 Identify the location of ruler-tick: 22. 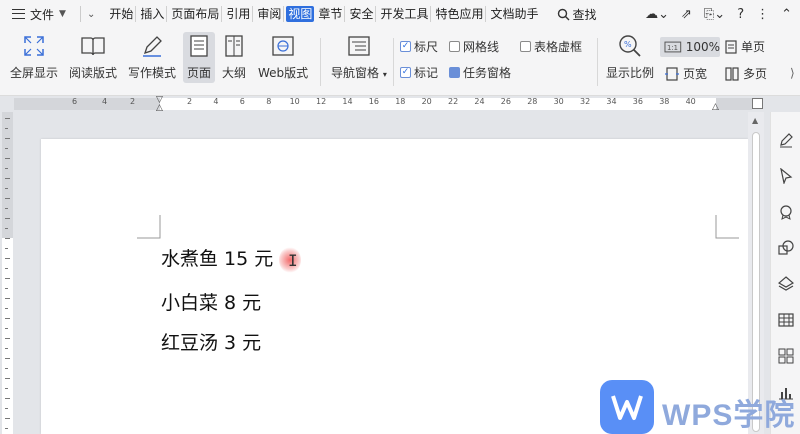
(453, 101).